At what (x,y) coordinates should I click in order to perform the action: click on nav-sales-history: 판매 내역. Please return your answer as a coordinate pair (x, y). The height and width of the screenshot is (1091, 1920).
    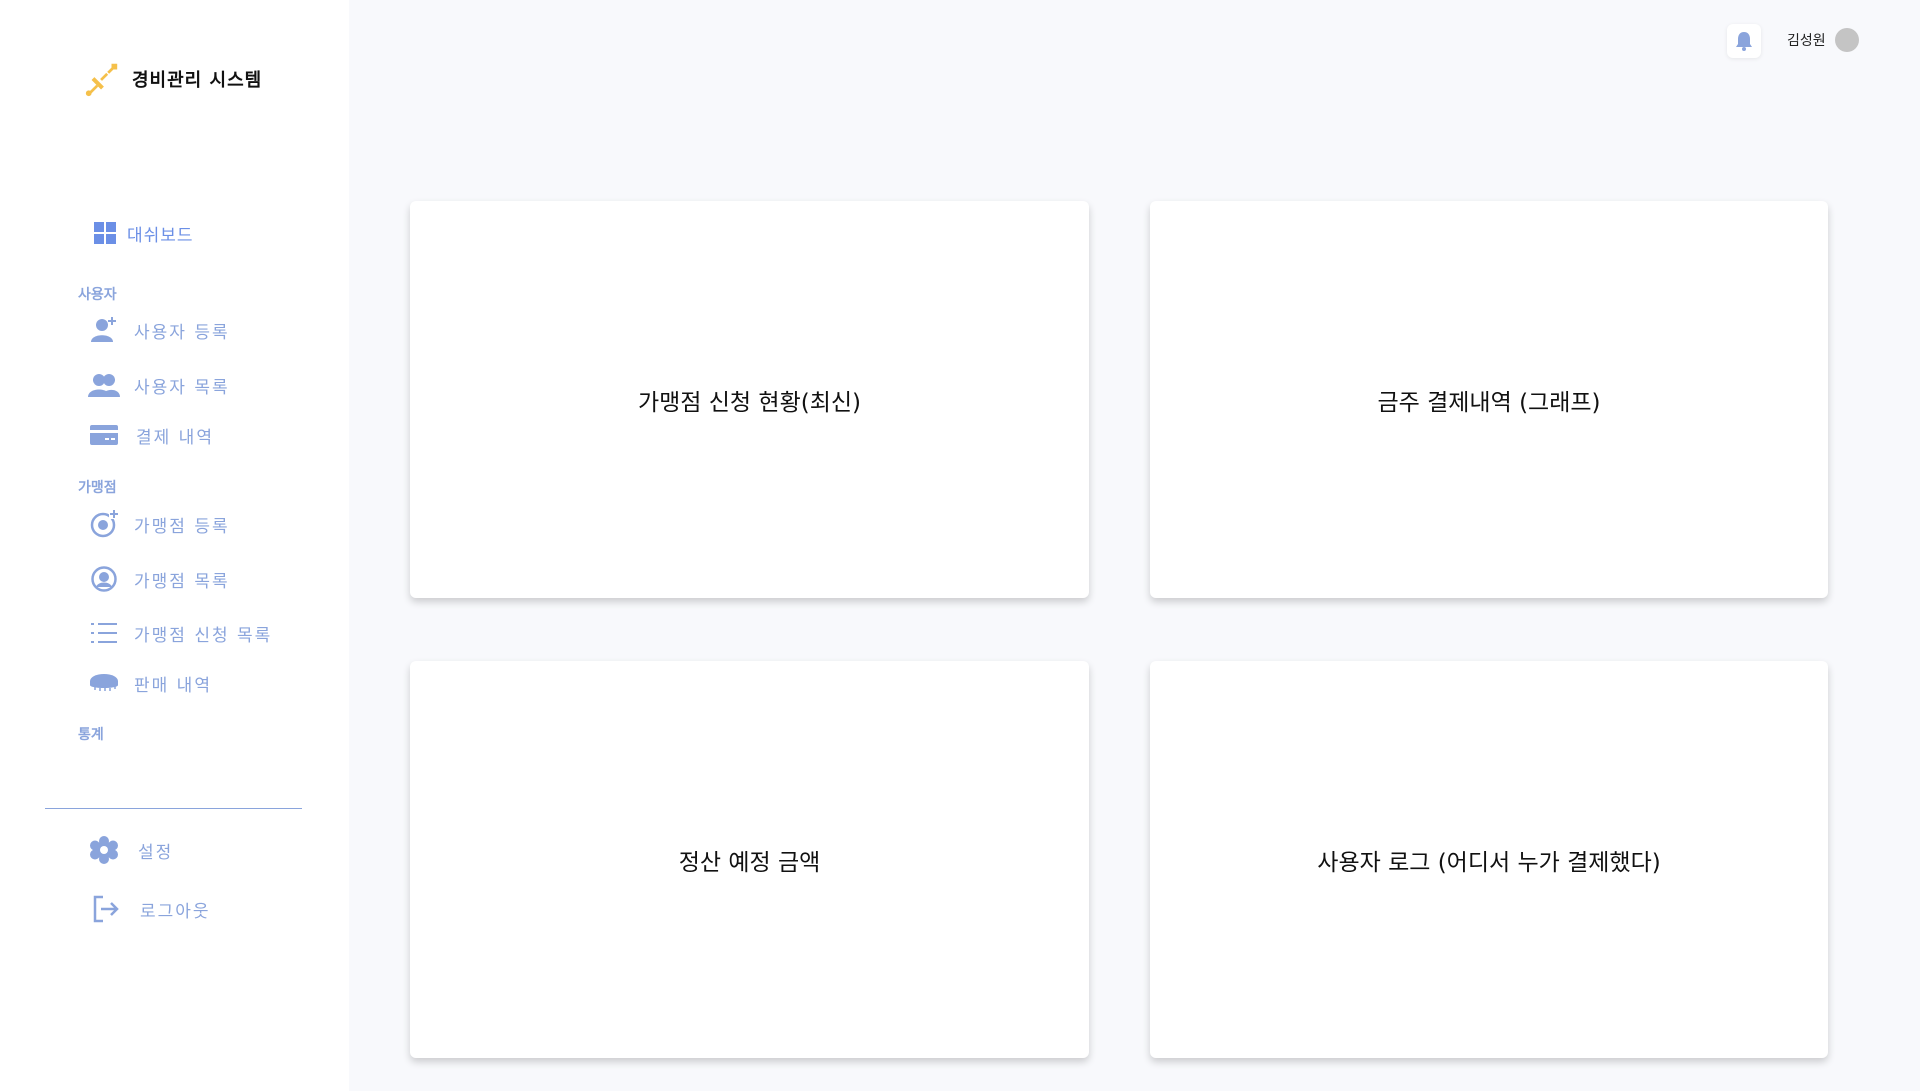
    Looking at the image, I should click on (150, 683).